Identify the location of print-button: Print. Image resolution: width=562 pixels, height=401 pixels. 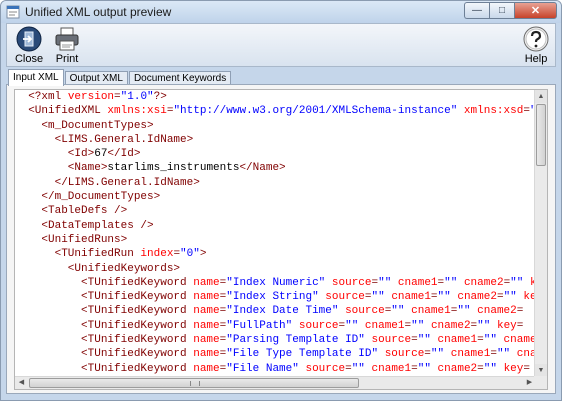
(67, 46).